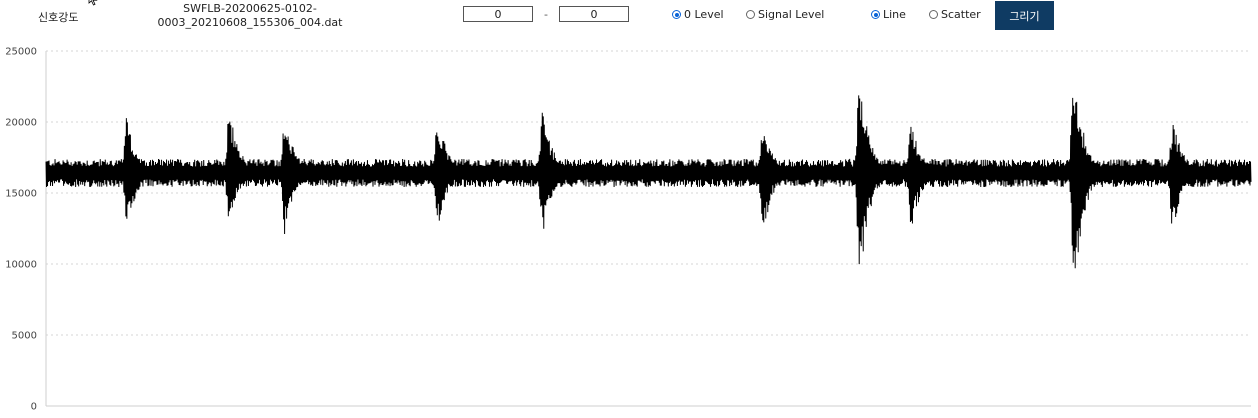 The image size is (1258, 418). I want to click on radio-line: Line, so click(888, 14).